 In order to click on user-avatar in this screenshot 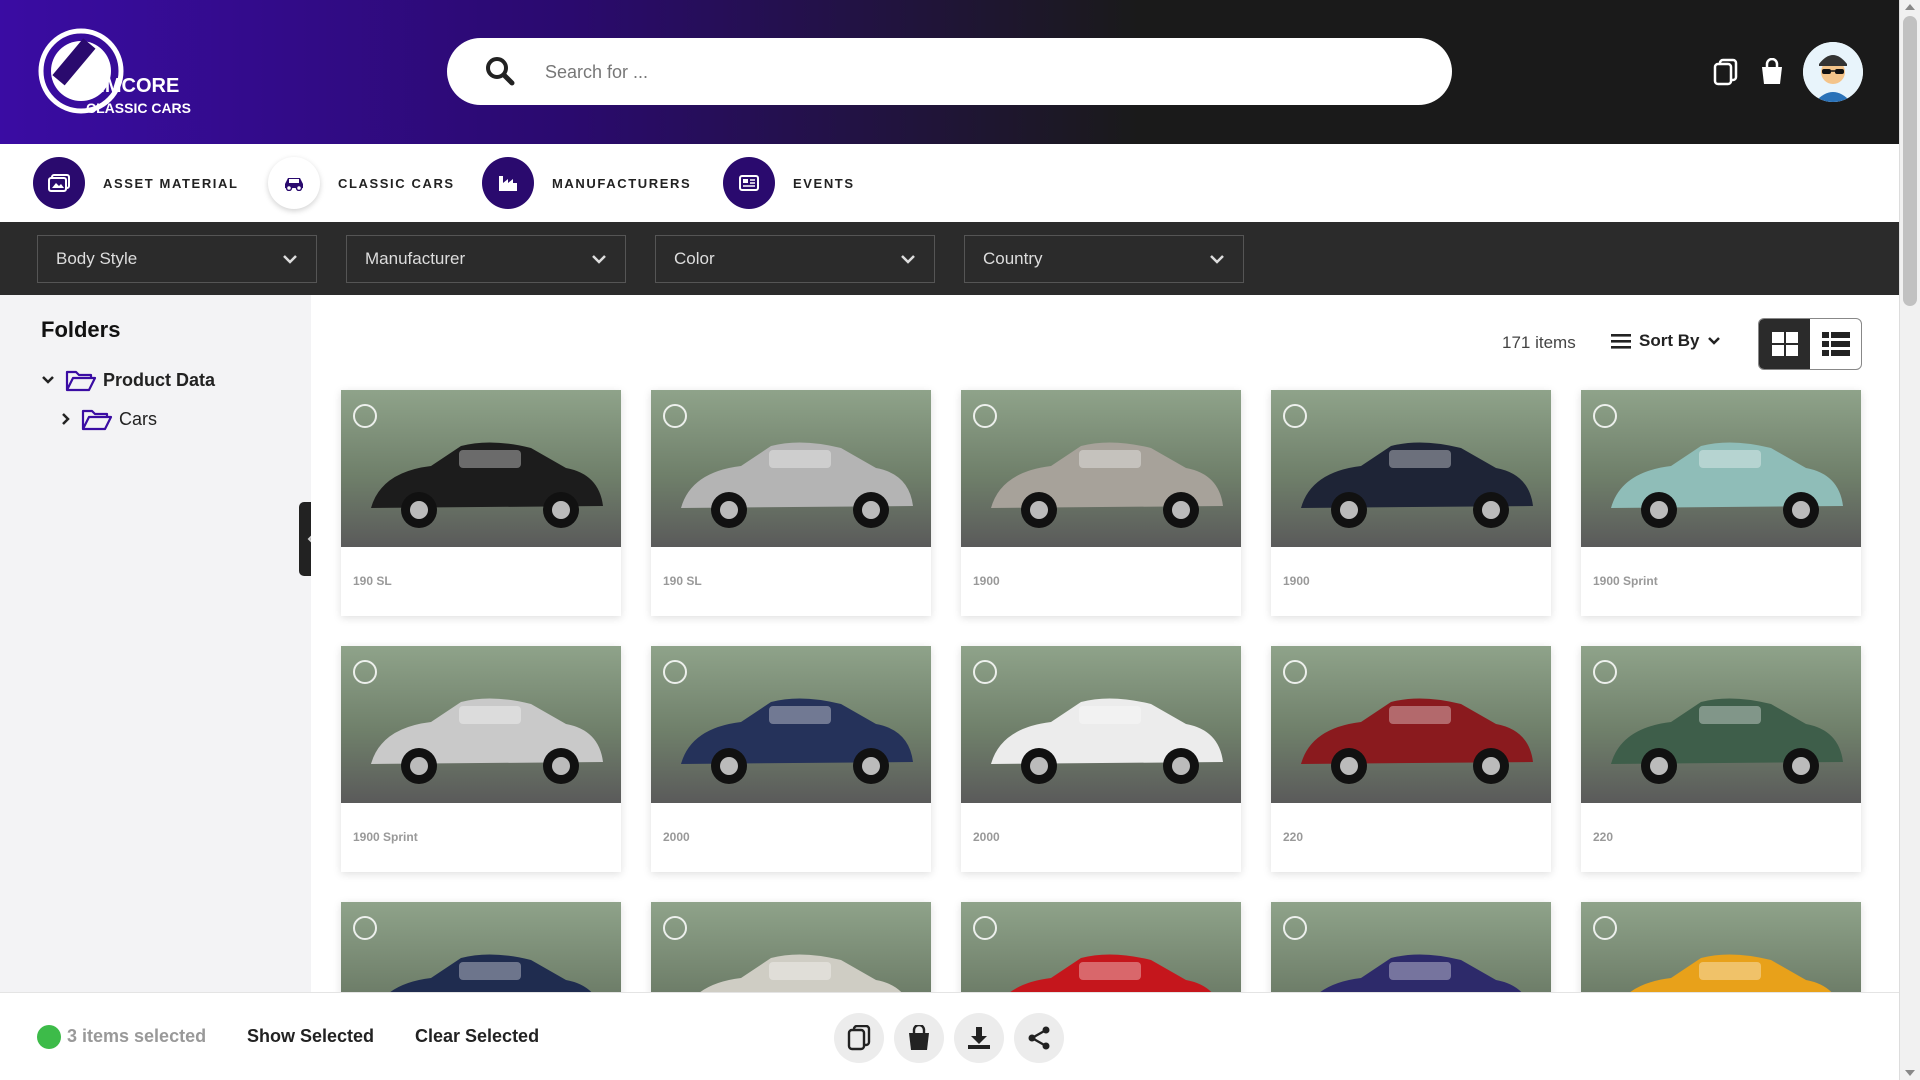, I will do `click(1833, 72)`.